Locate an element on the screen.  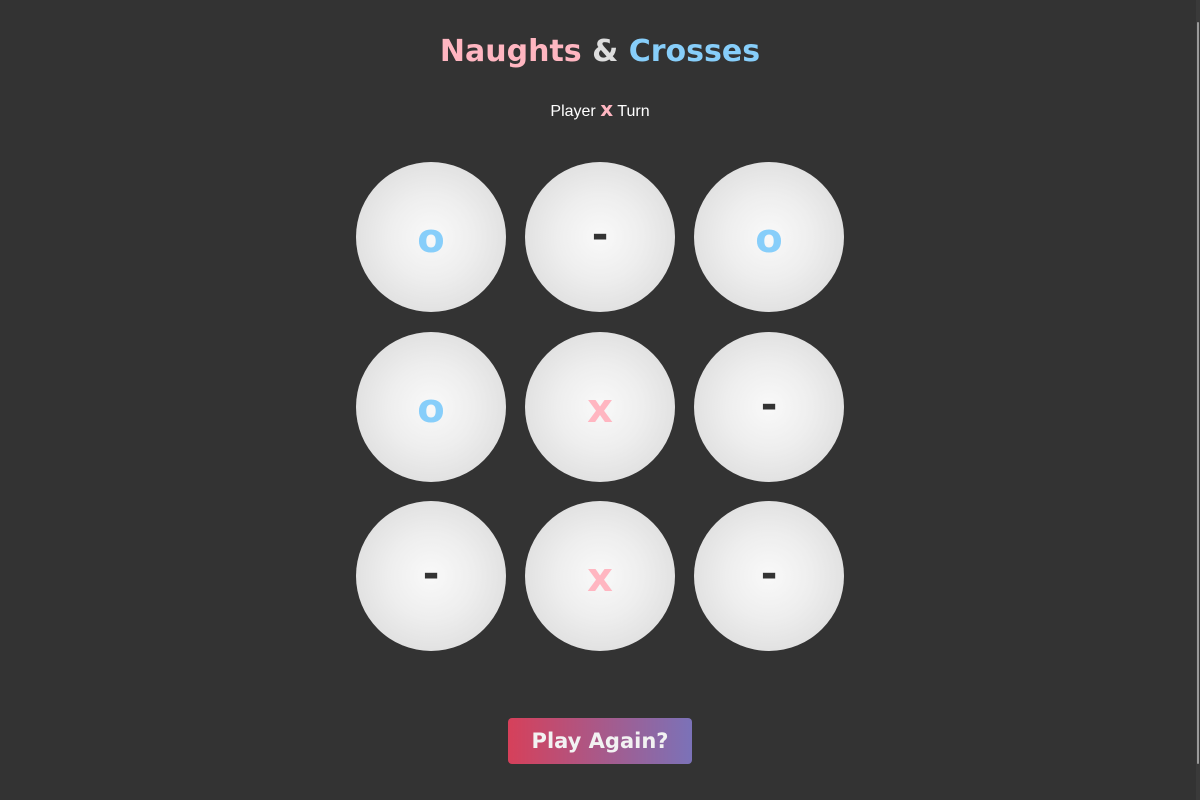
title-naughts: Naughts is located at coordinates (510, 51).